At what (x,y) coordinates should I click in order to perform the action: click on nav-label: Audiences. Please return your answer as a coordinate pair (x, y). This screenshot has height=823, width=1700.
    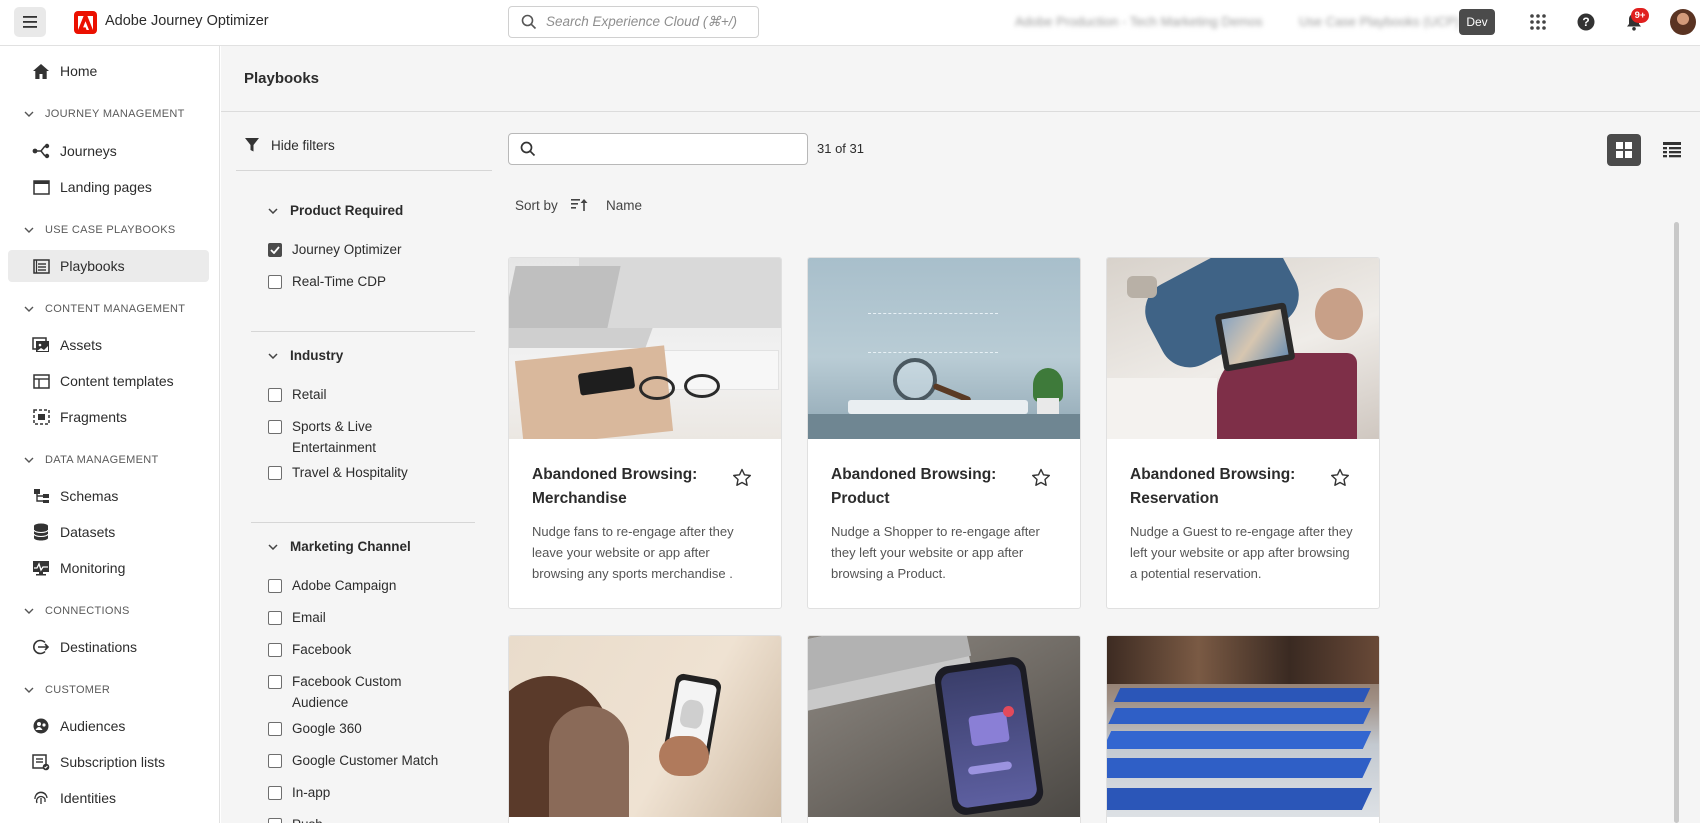
    Looking at the image, I should click on (93, 726).